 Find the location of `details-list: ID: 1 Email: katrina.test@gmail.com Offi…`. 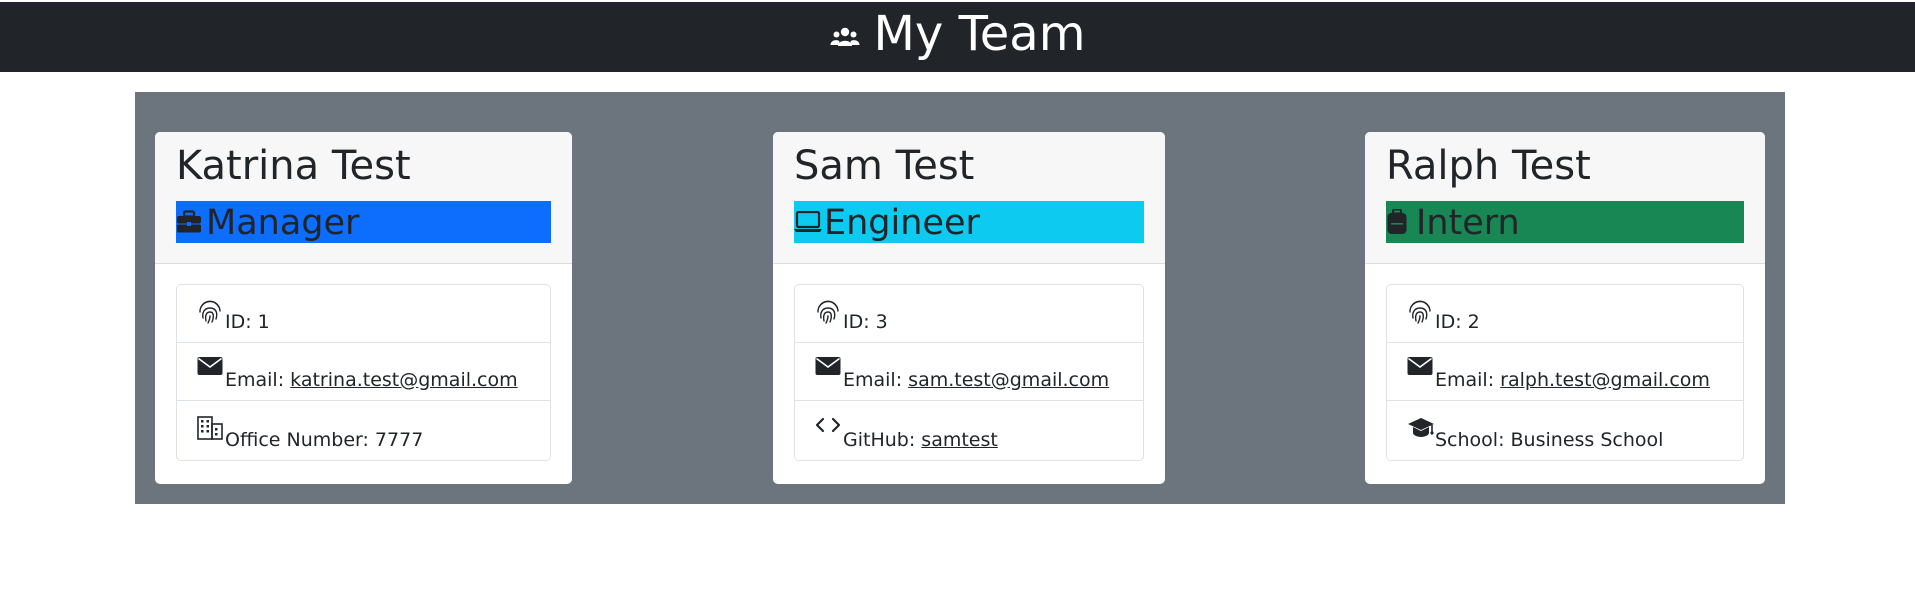

details-list: ID: 1 Email: katrina.test@gmail.com Offi… is located at coordinates (363, 372).